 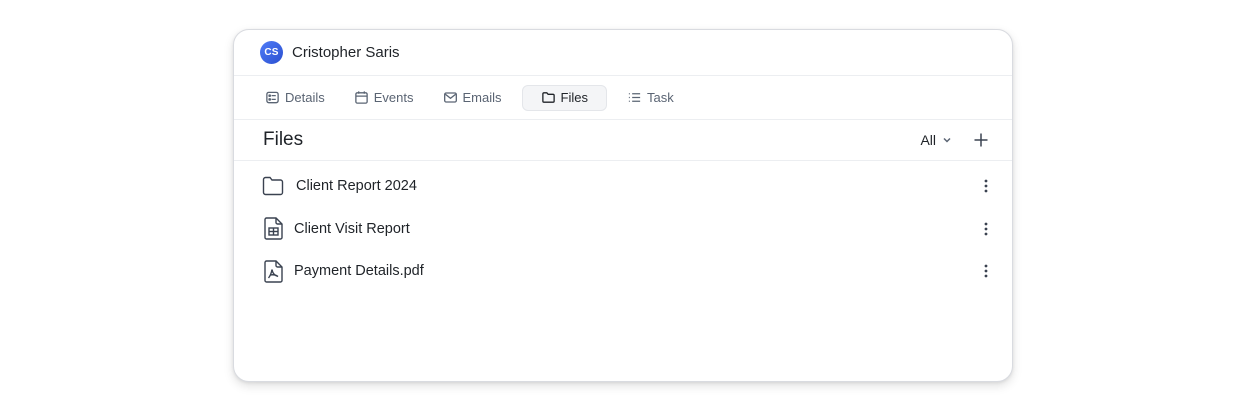 I want to click on tab-bar: Details Events Emails Files Task, so click(x=623, y=98).